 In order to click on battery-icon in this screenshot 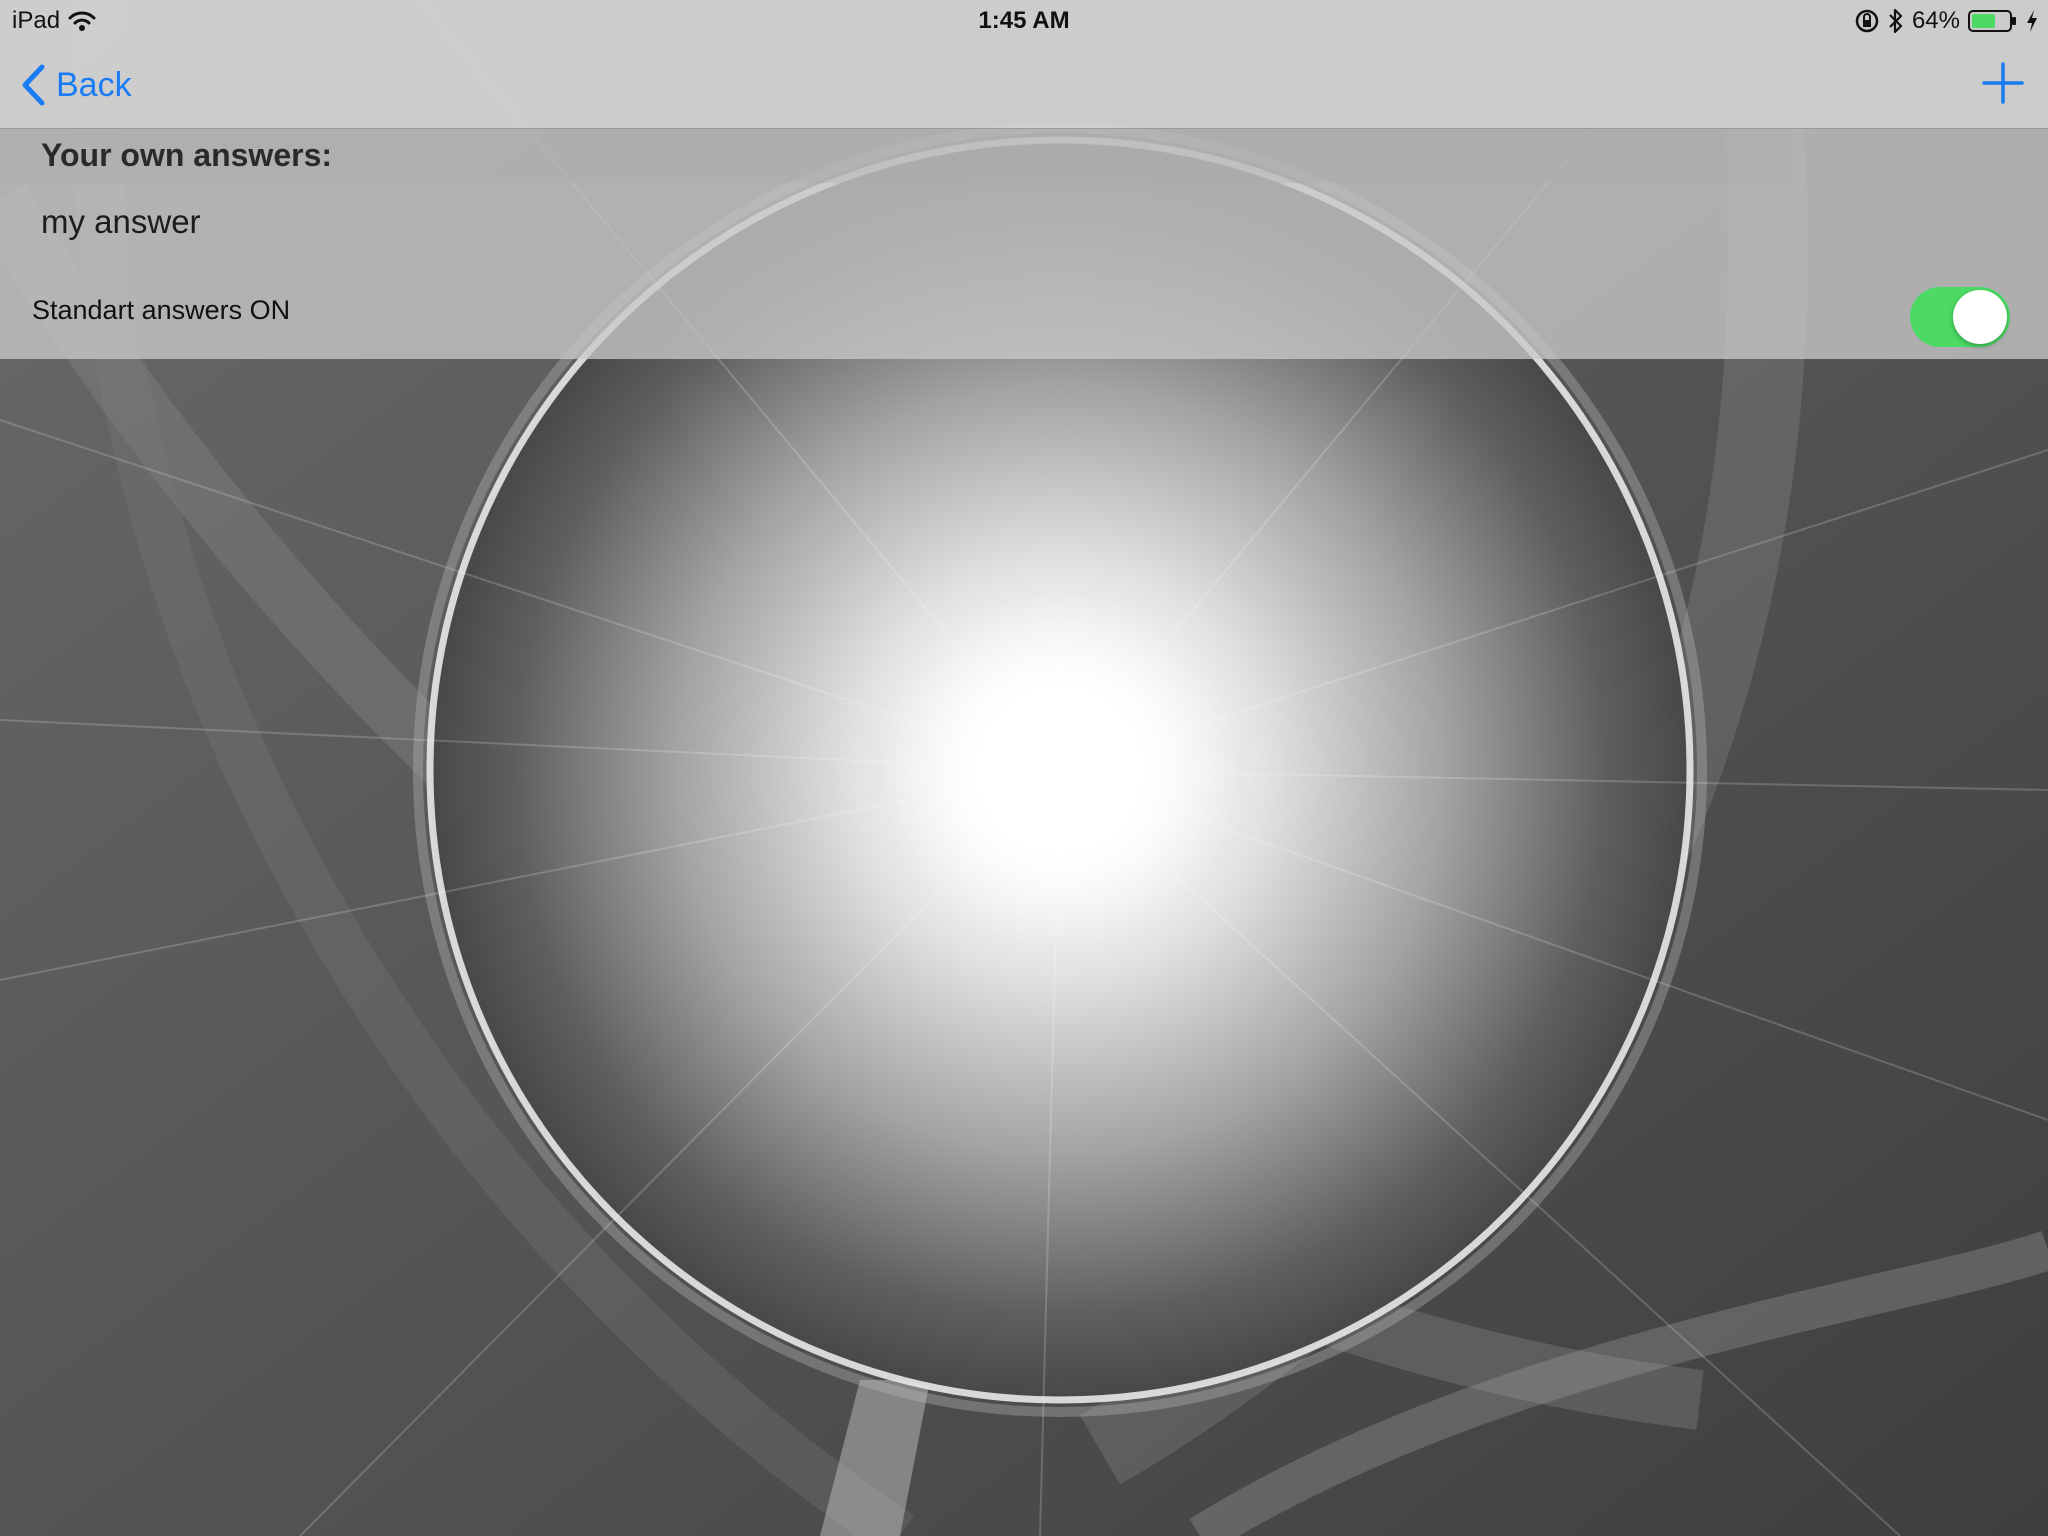, I will do `click(1992, 21)`.